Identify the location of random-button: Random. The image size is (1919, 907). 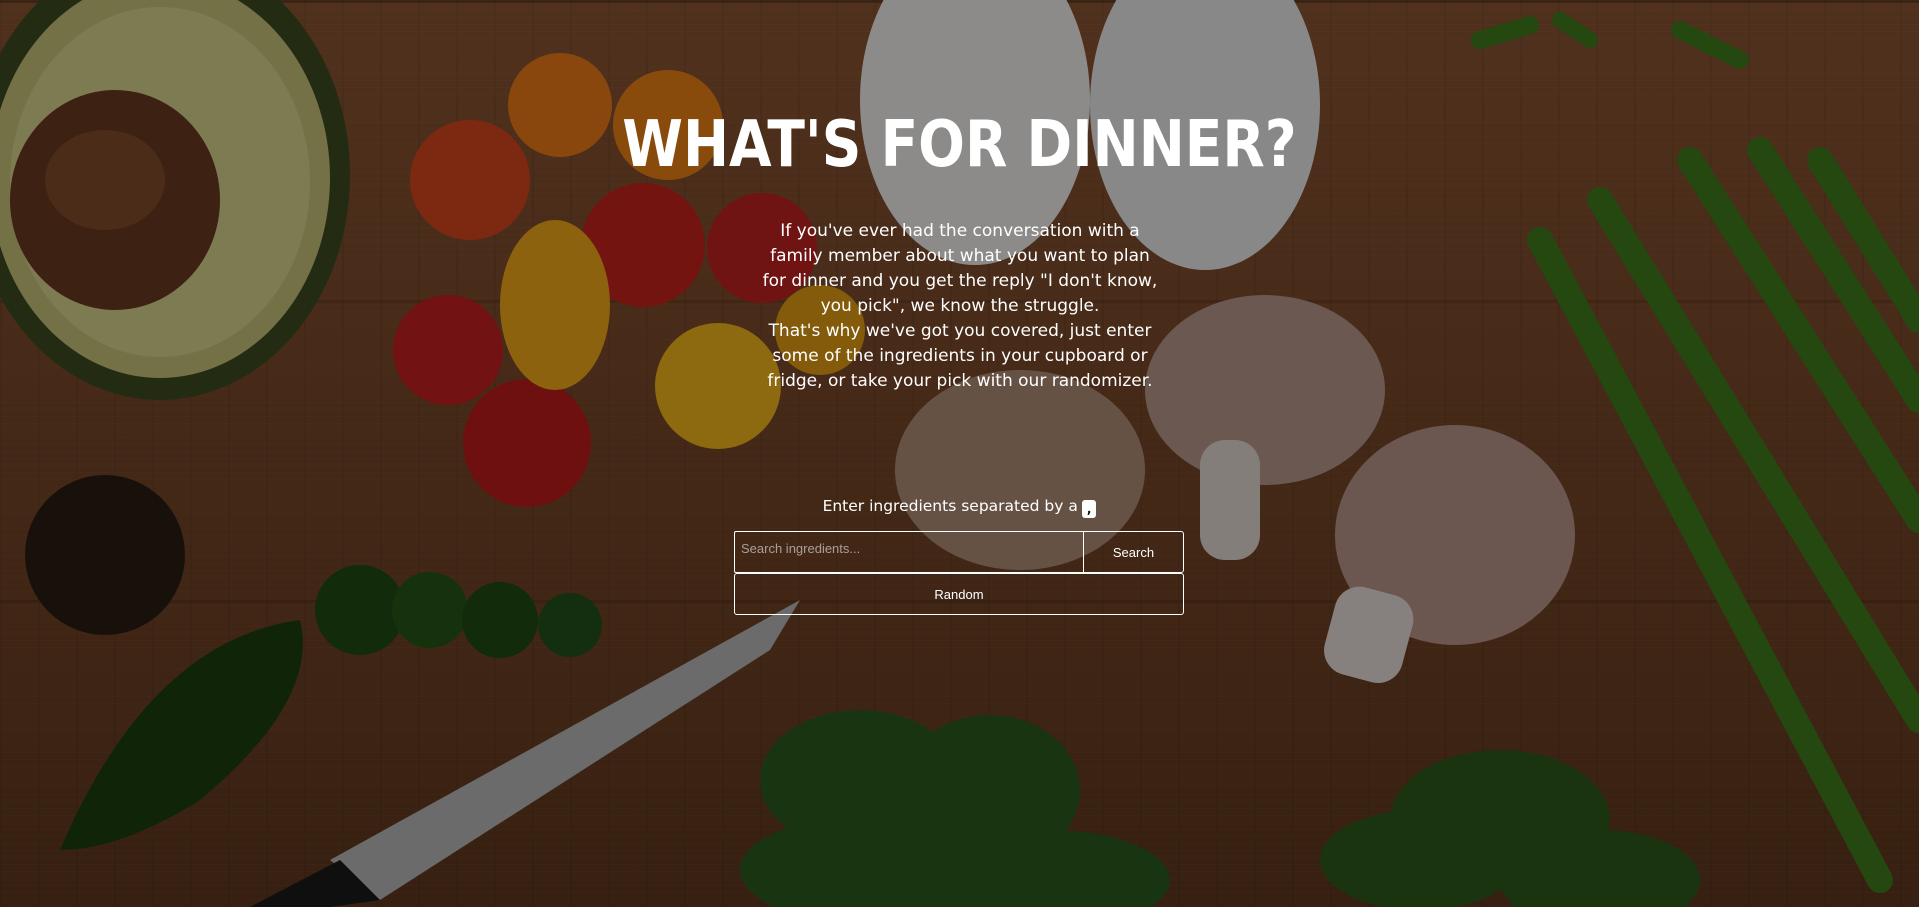
(959, 594).